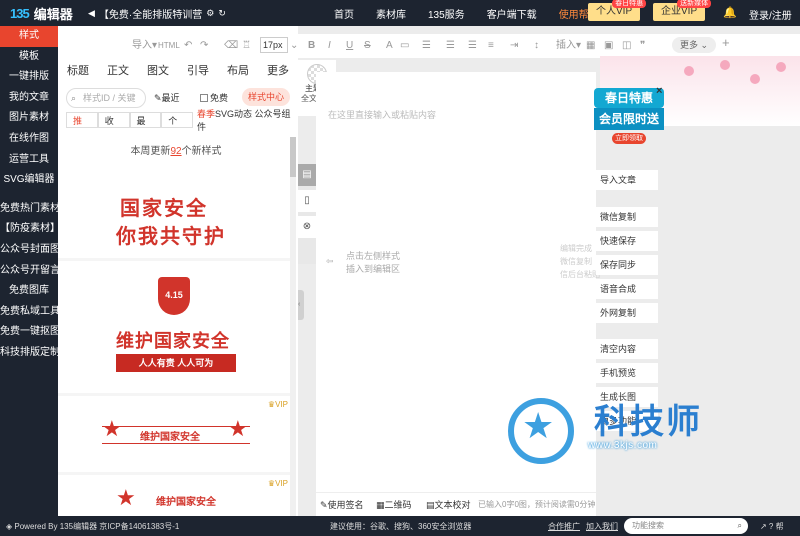 The width and height of the screenshot is (800, 536). I want to click on import-button: 导入▾, so click(144, 46).